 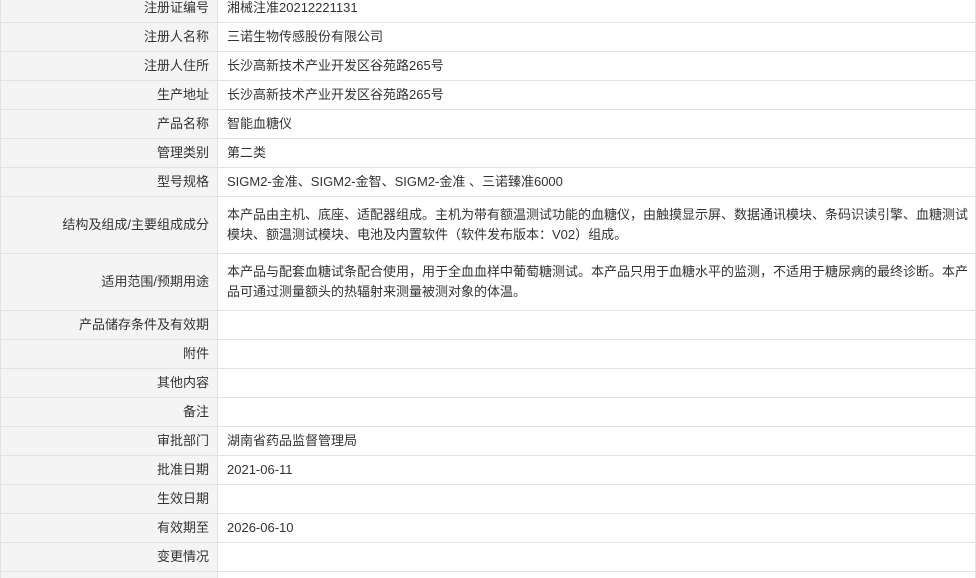 I want to click on field-label: 有效期至, so click(x=109, y=528).